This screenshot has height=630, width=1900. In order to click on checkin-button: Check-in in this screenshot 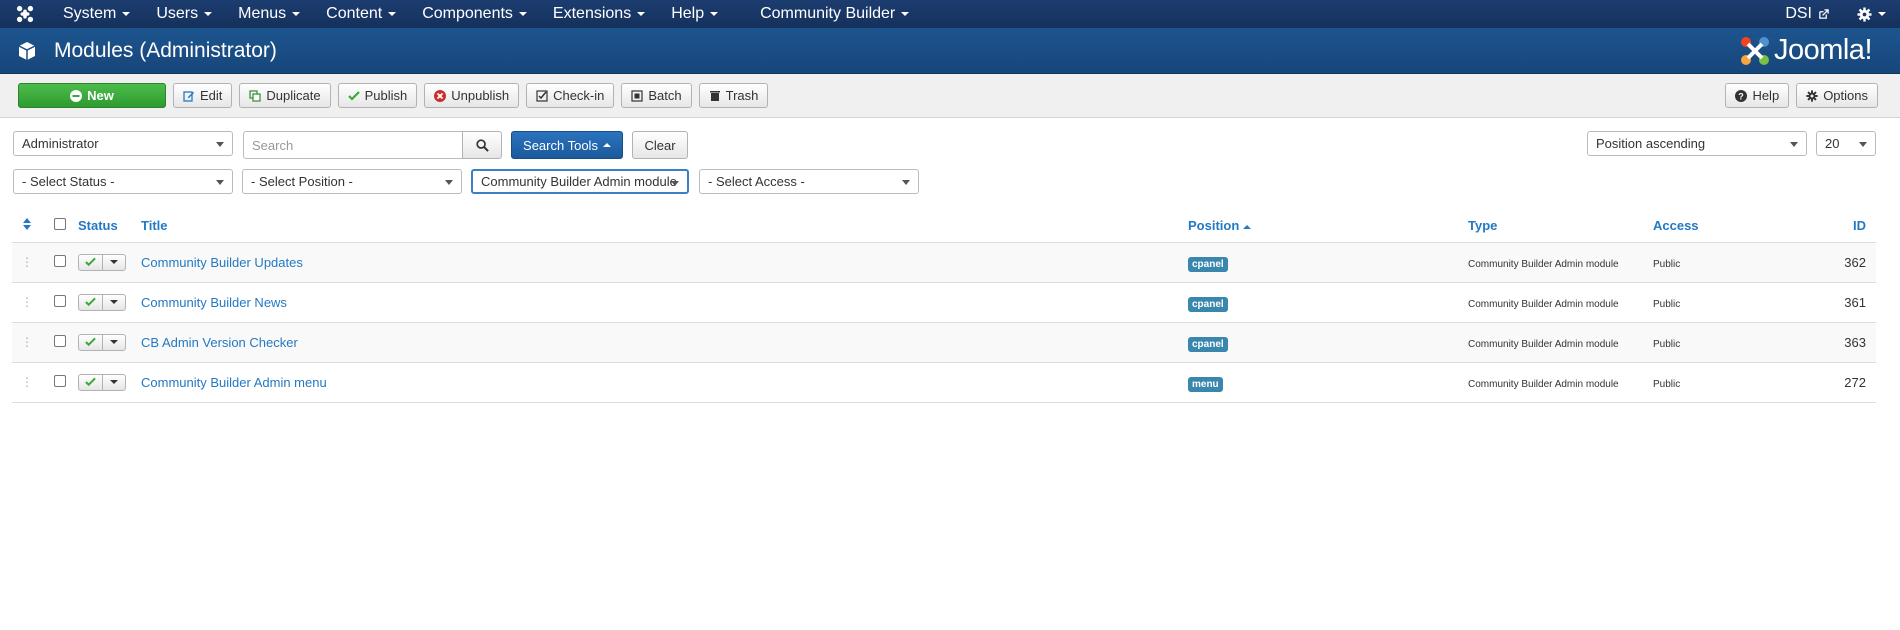, I will do `click(570, 95)`.